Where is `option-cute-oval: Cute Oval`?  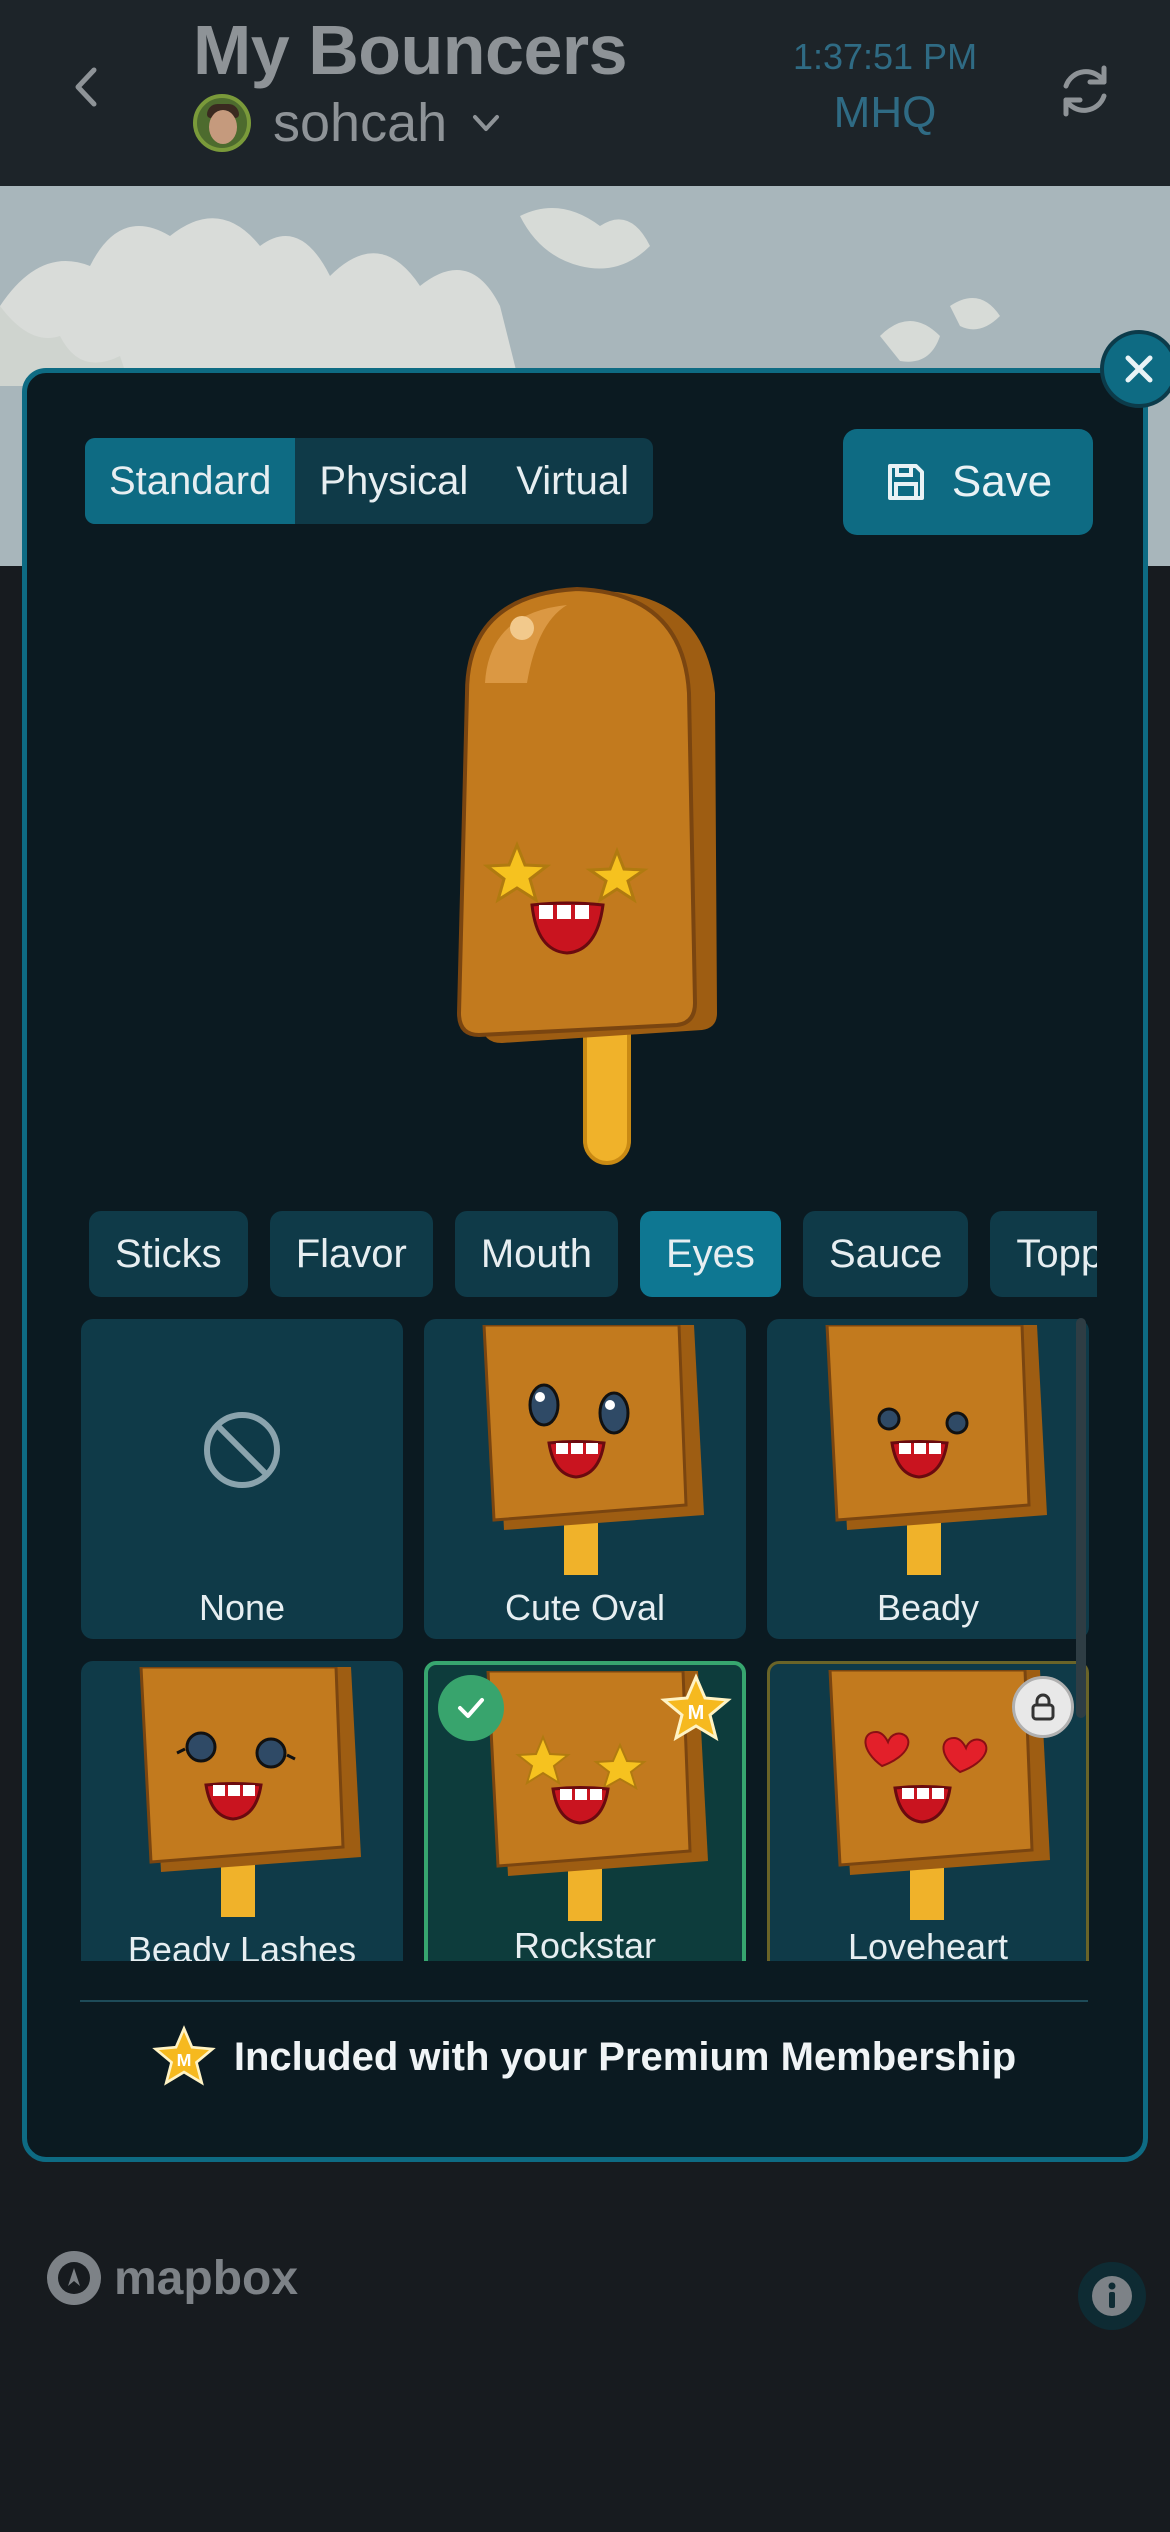
option-cute-oval: Cute Oval is located at coordinates (585, 1479).